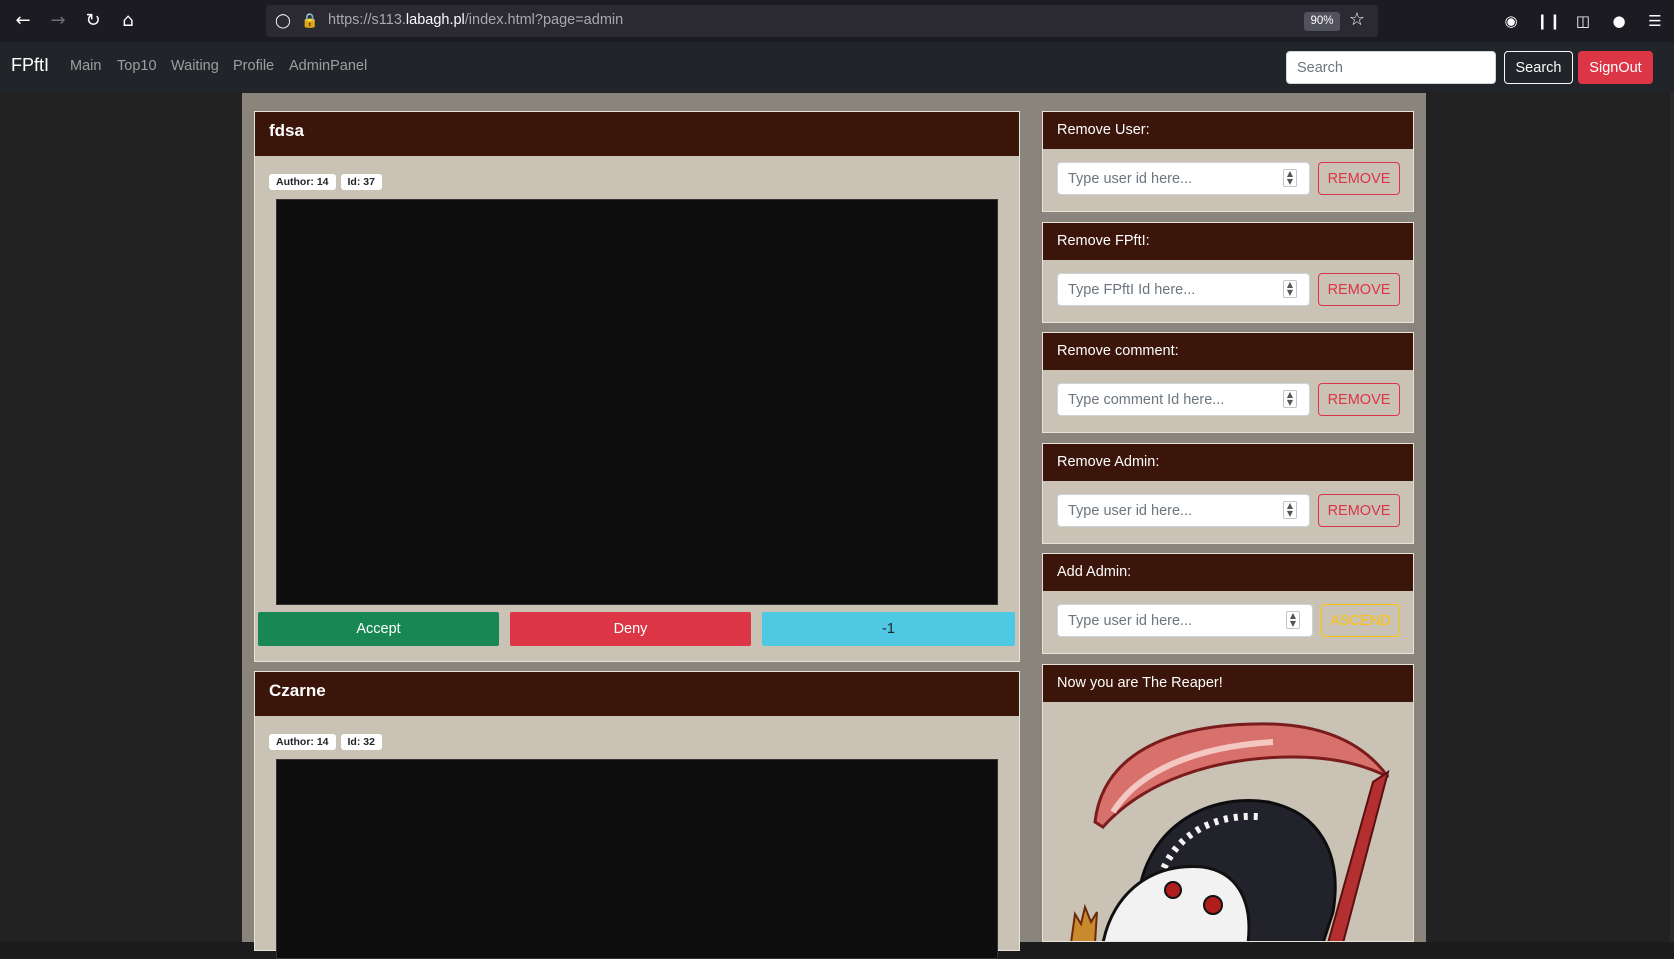  I want to click on post-title: Czarne, so click(637, 694).